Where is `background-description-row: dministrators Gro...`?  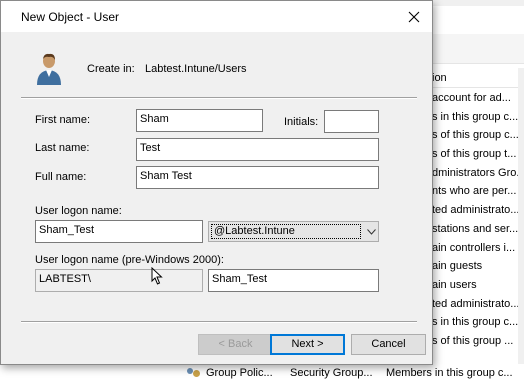 background-description-row: dministrators Gro... is located at coordinates (477, 173).